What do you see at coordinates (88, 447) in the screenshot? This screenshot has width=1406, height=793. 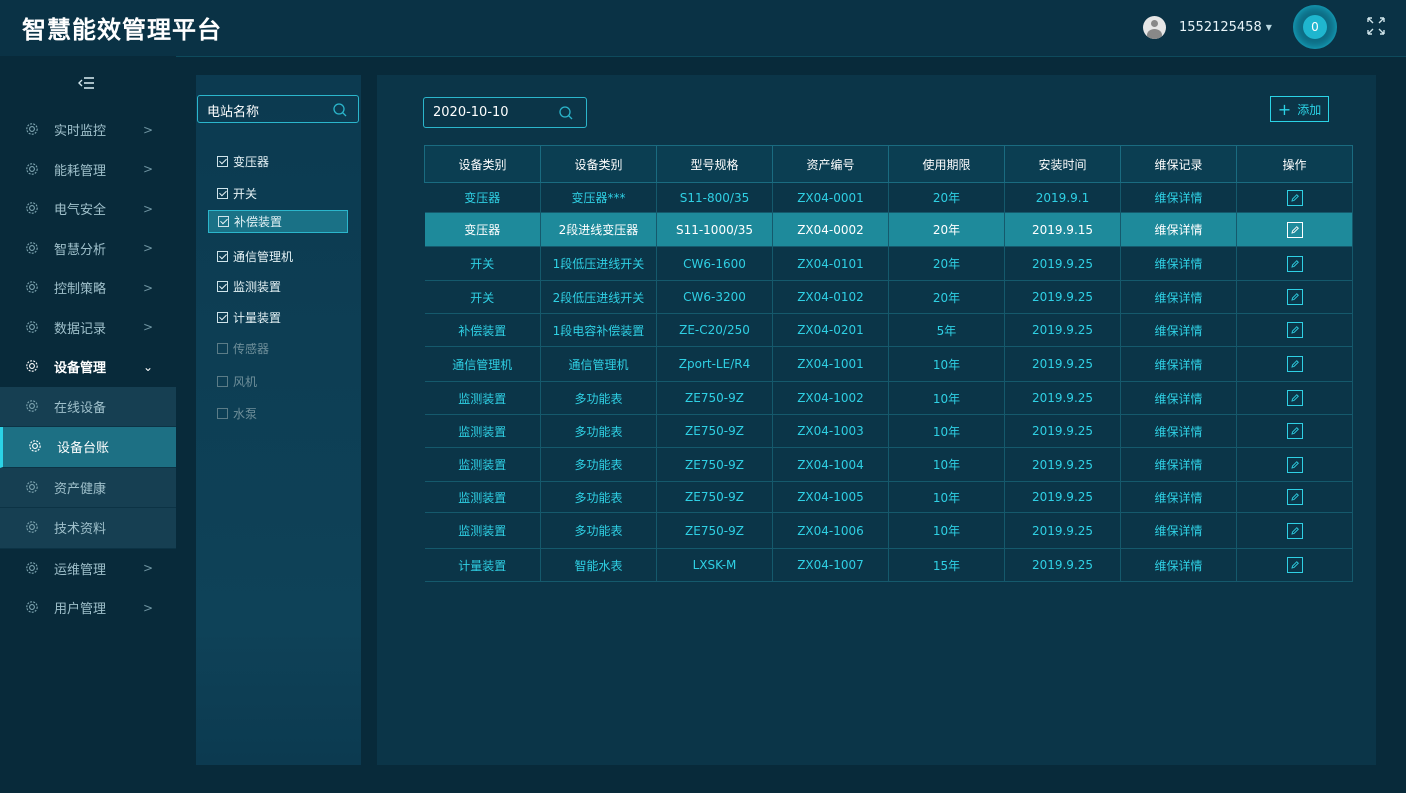 I see `sidebar-item: 设备台账` at bounding box center [88, 447].